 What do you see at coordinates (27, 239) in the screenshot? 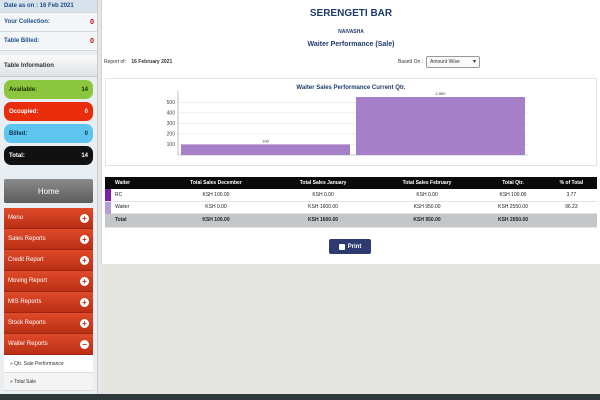
I see `sidebar-item-label: Sales Reports` at bounding box center [27, 239].